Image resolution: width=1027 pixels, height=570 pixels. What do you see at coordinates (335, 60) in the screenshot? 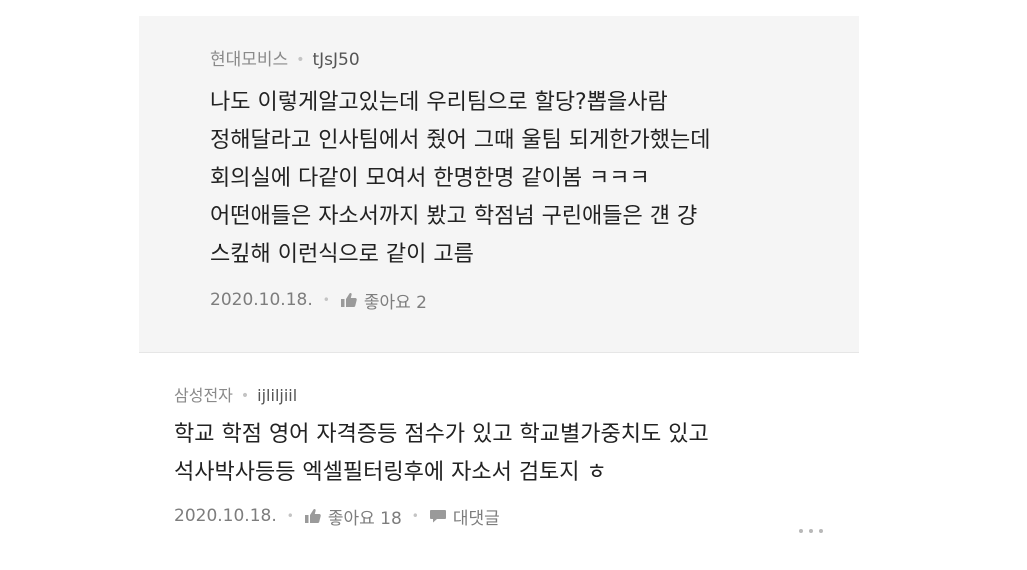
I see `author-username: tJsJ50` at bounding box center [335, 60].